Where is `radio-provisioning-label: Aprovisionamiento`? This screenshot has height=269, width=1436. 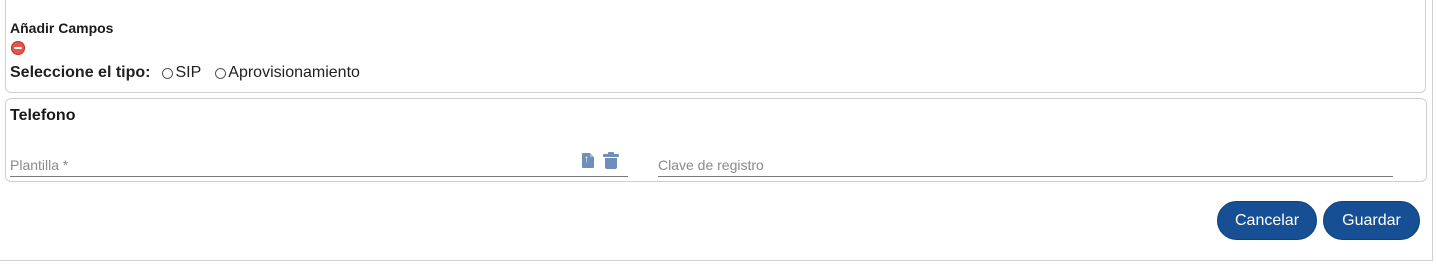 radio-provisioning-label: Aprovisionamiento is located at coordinates (294, 72).